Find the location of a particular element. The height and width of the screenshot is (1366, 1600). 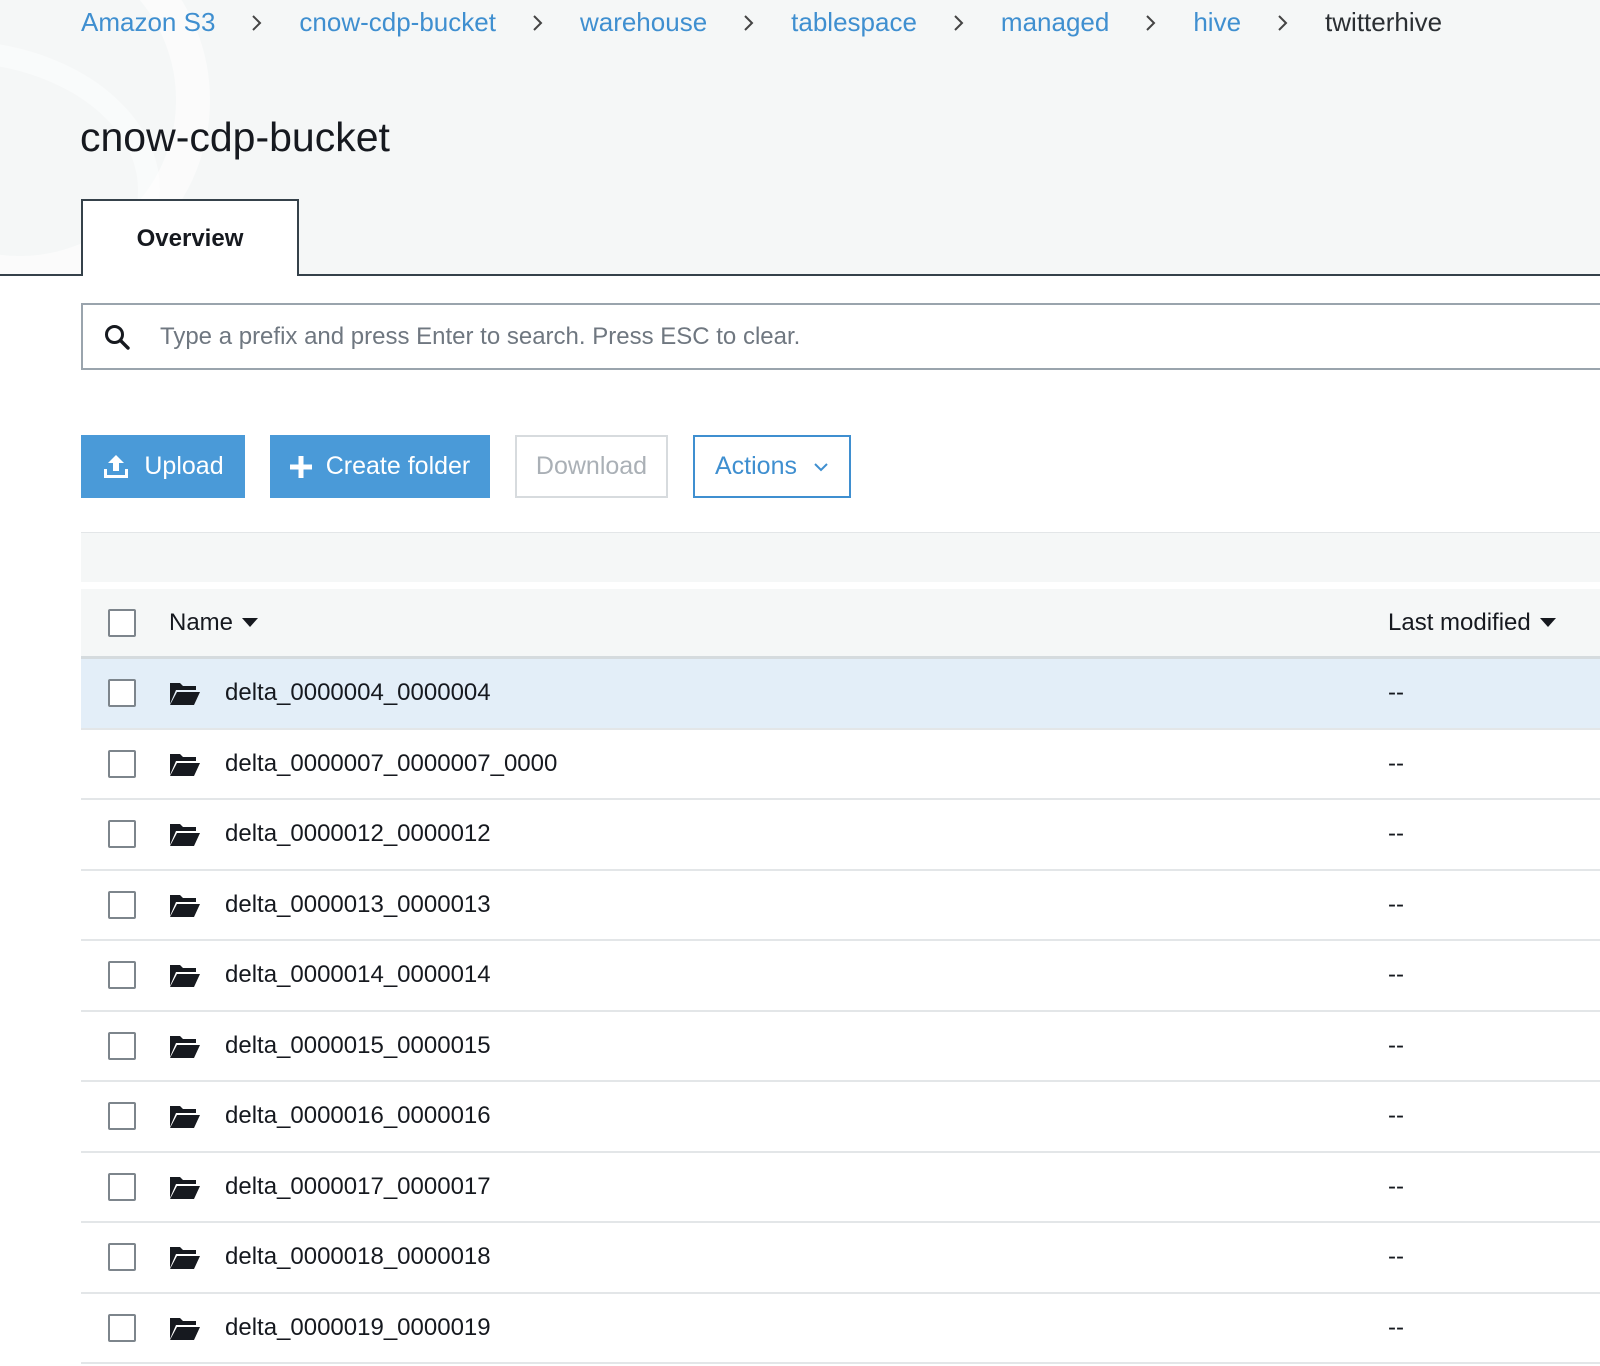

table-row: delta_0000012_0000012 -- is located at coordinates (840, 835).